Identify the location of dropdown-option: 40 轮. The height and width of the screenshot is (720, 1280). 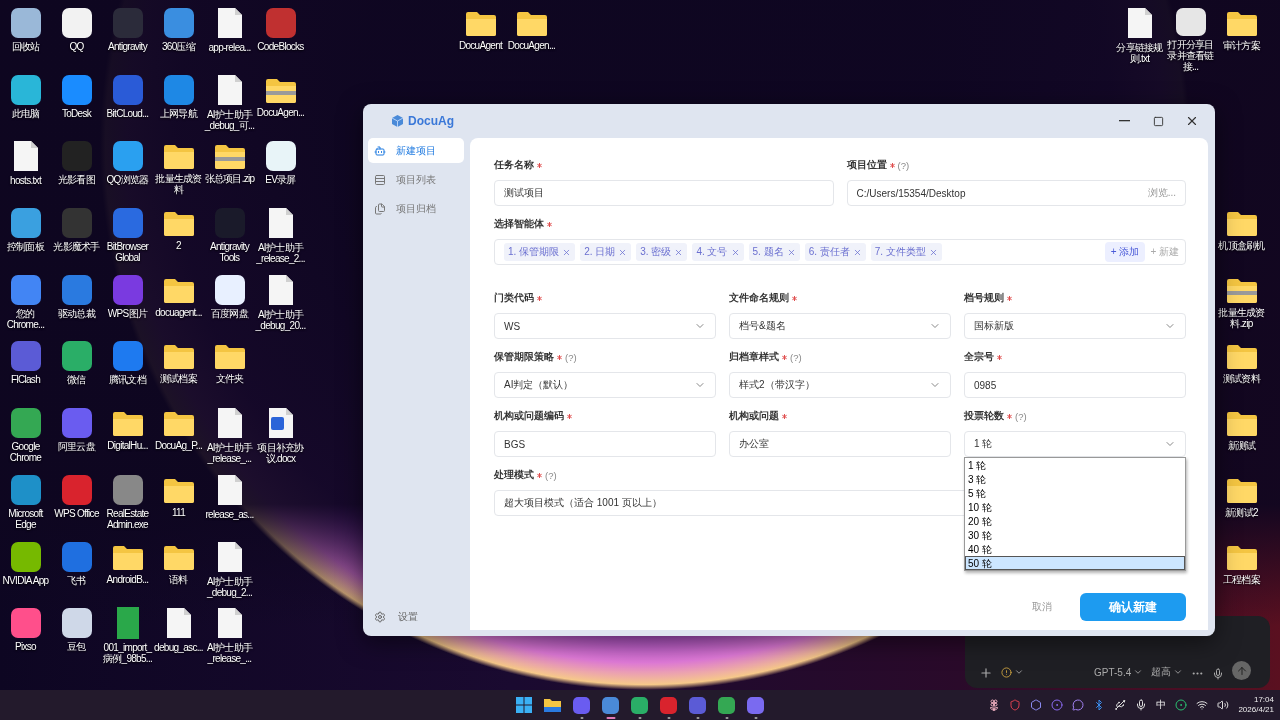
(1075, 549).